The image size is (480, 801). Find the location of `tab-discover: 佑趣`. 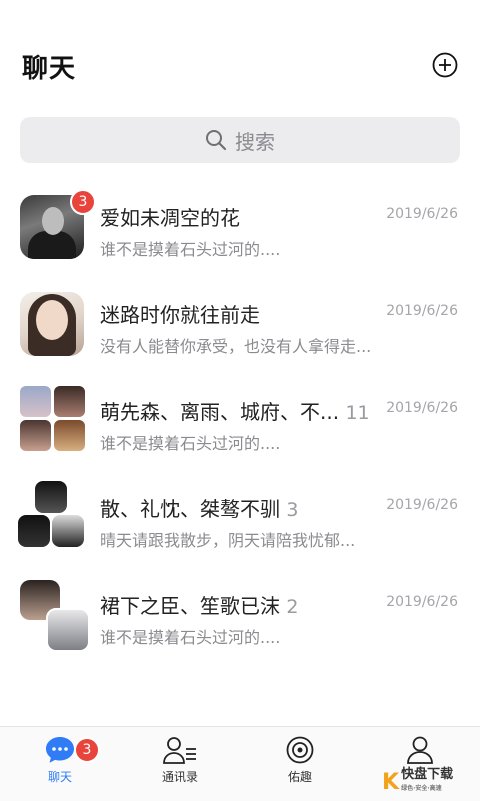

tab-discover: 佑趣 is located at coordinates (300, 766).